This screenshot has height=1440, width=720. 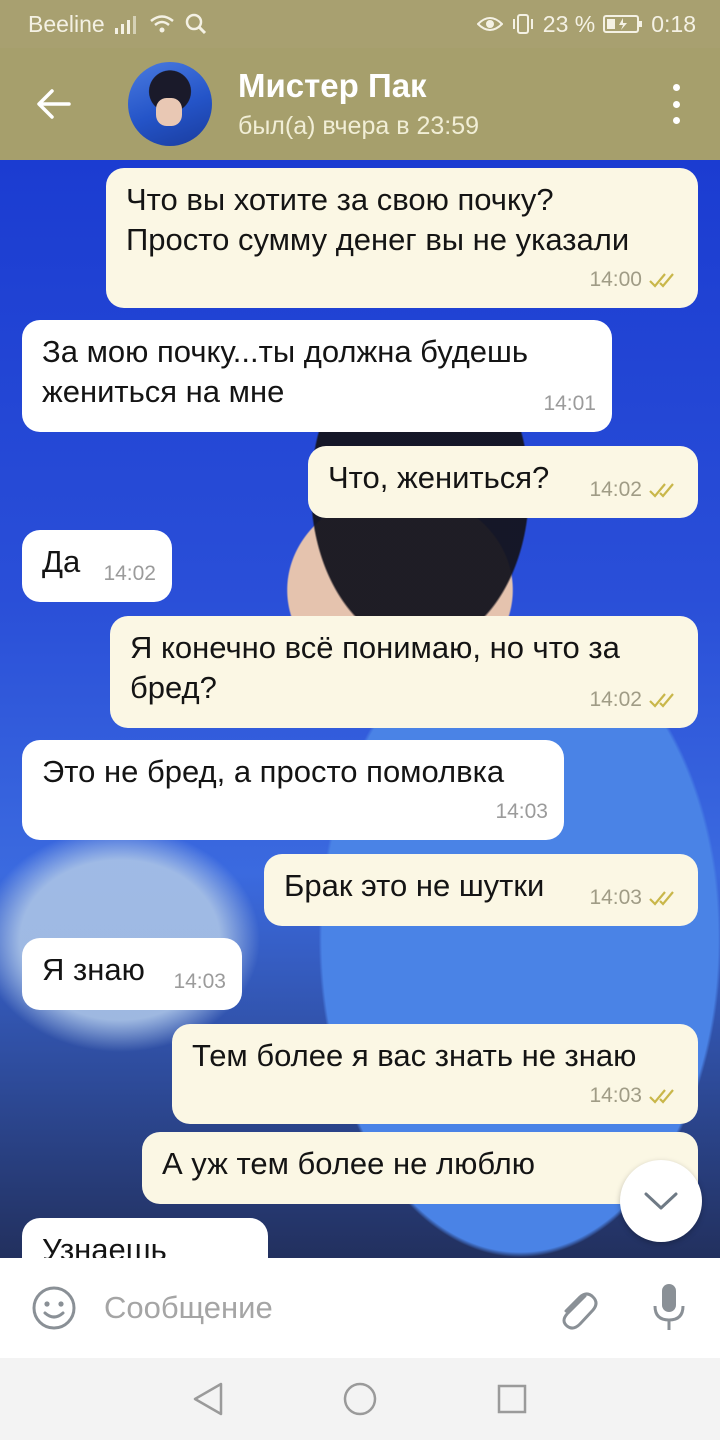 I want to click on attach-button, so click(x=577, y=1308).